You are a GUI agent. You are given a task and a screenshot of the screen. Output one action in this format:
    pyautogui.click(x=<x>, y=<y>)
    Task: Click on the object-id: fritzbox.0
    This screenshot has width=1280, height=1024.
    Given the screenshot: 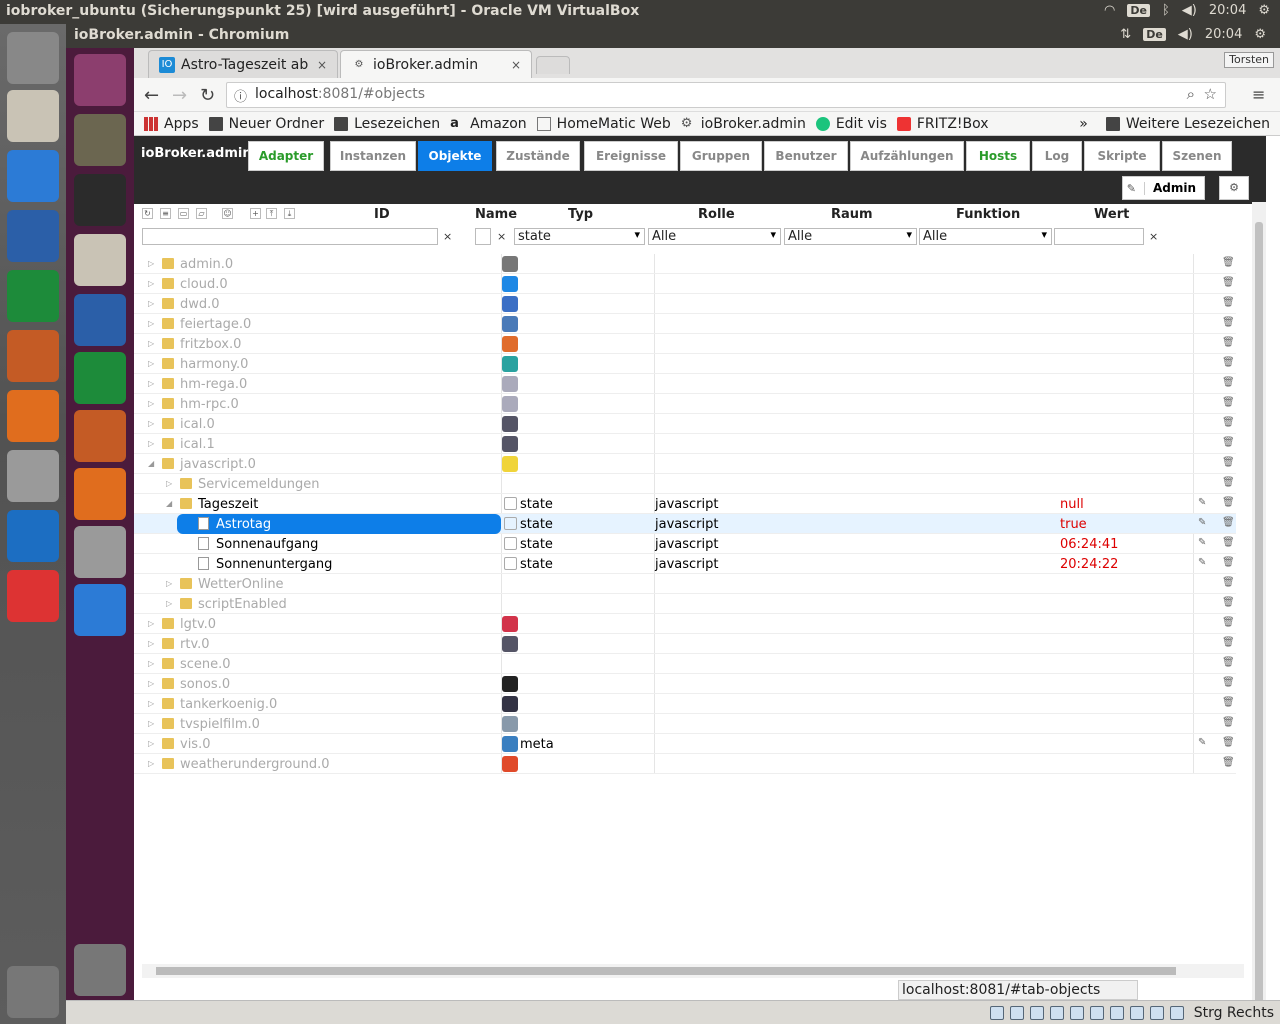 What is the action you would take?
    pyautogui.click(x=210, y=344)
    